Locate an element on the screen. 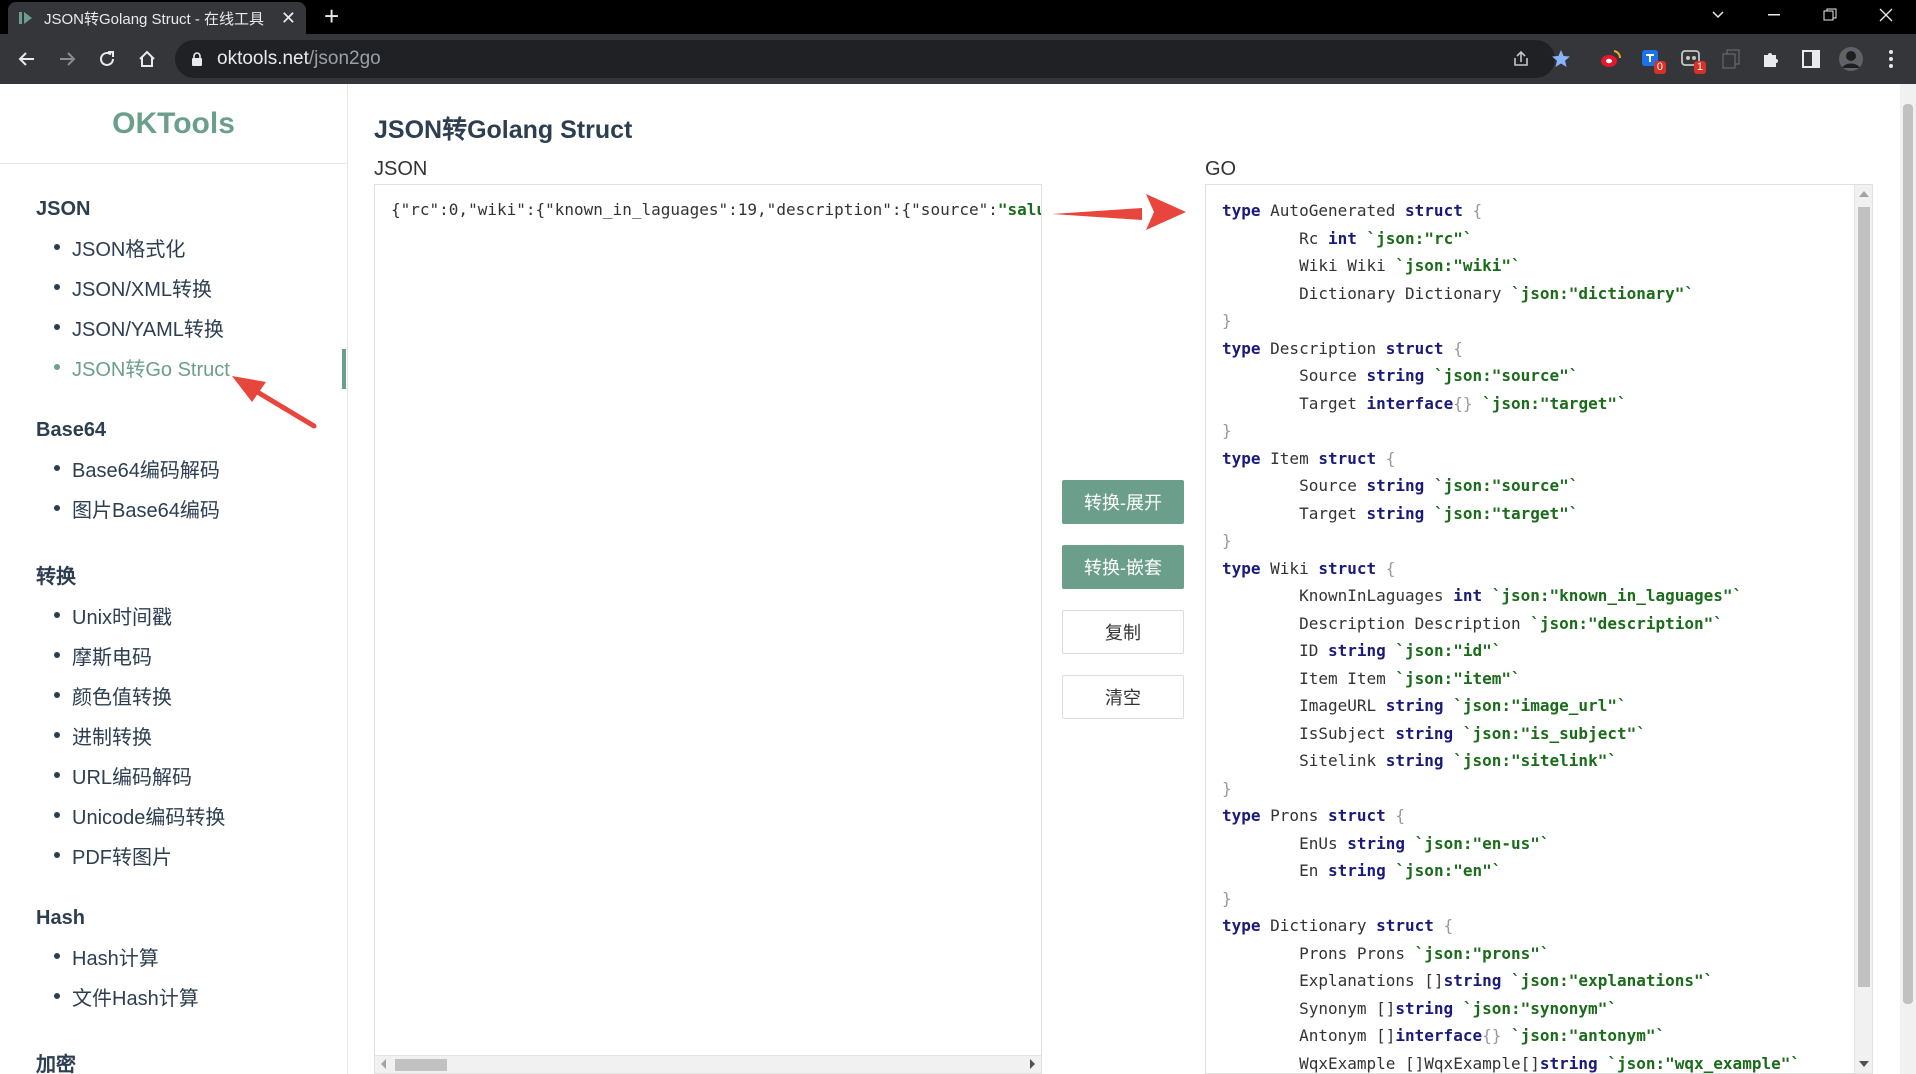  sidebar-nav-item: PDF转图片 is located at coordinates (191, 855).